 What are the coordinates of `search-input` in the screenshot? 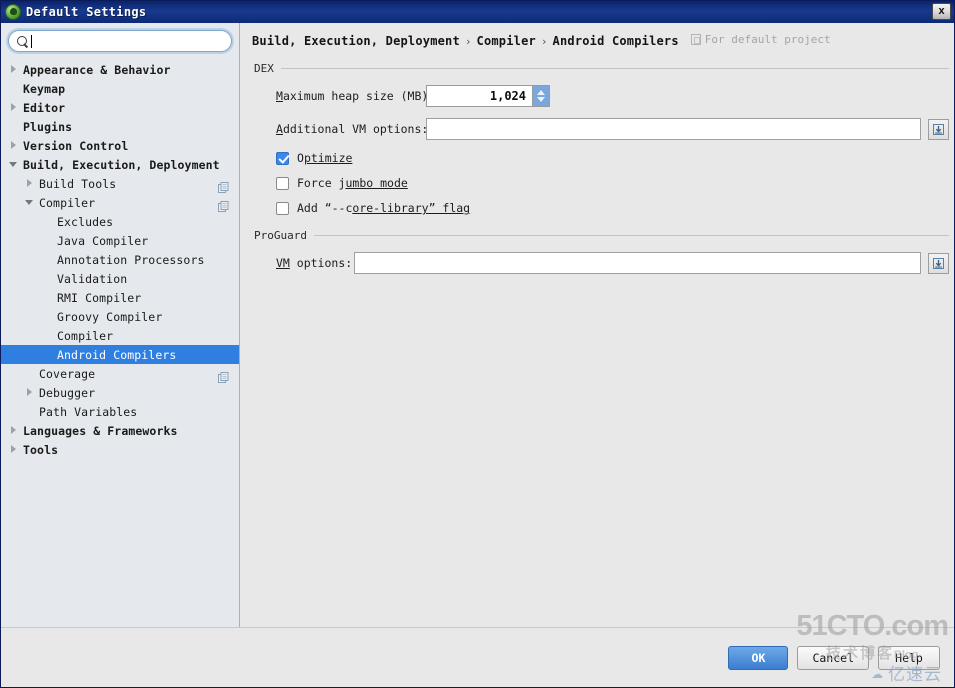 It's located at (128, 41).